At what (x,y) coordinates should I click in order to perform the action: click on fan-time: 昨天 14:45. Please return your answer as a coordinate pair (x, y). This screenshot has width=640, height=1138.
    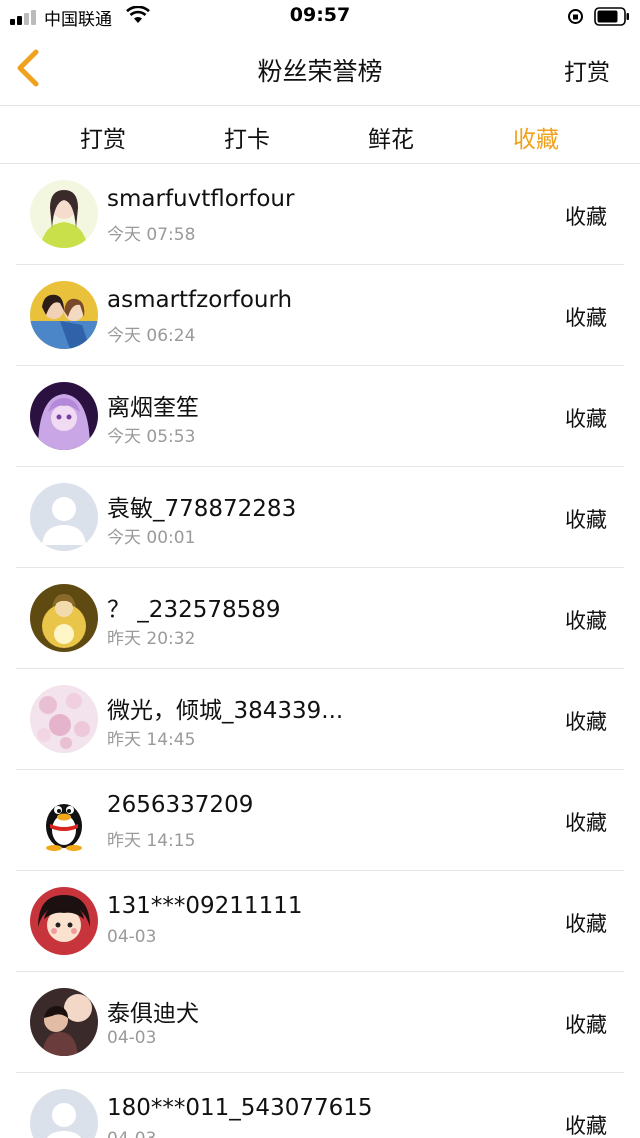
    Looking at the image, I should click on (151, 740).